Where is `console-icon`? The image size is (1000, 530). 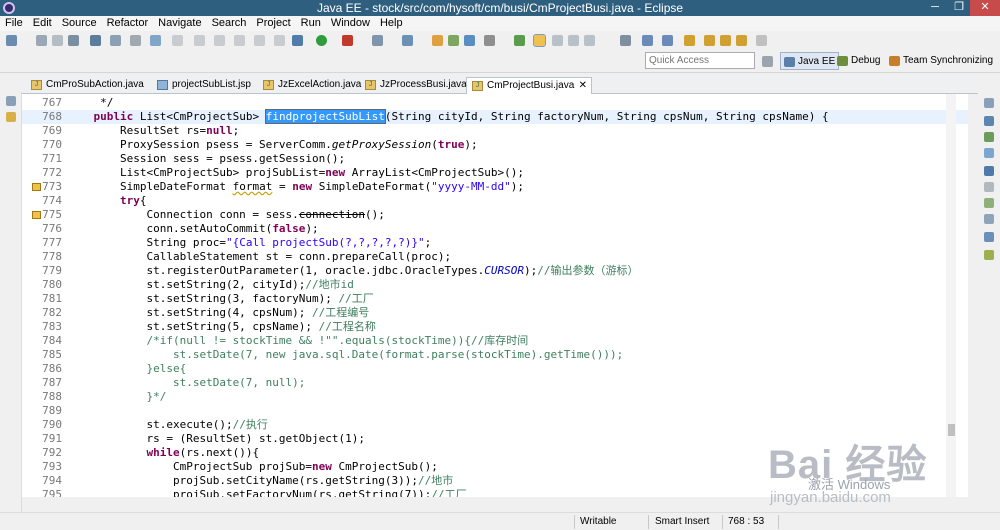 console-icon is located at coordinates (625, 40).